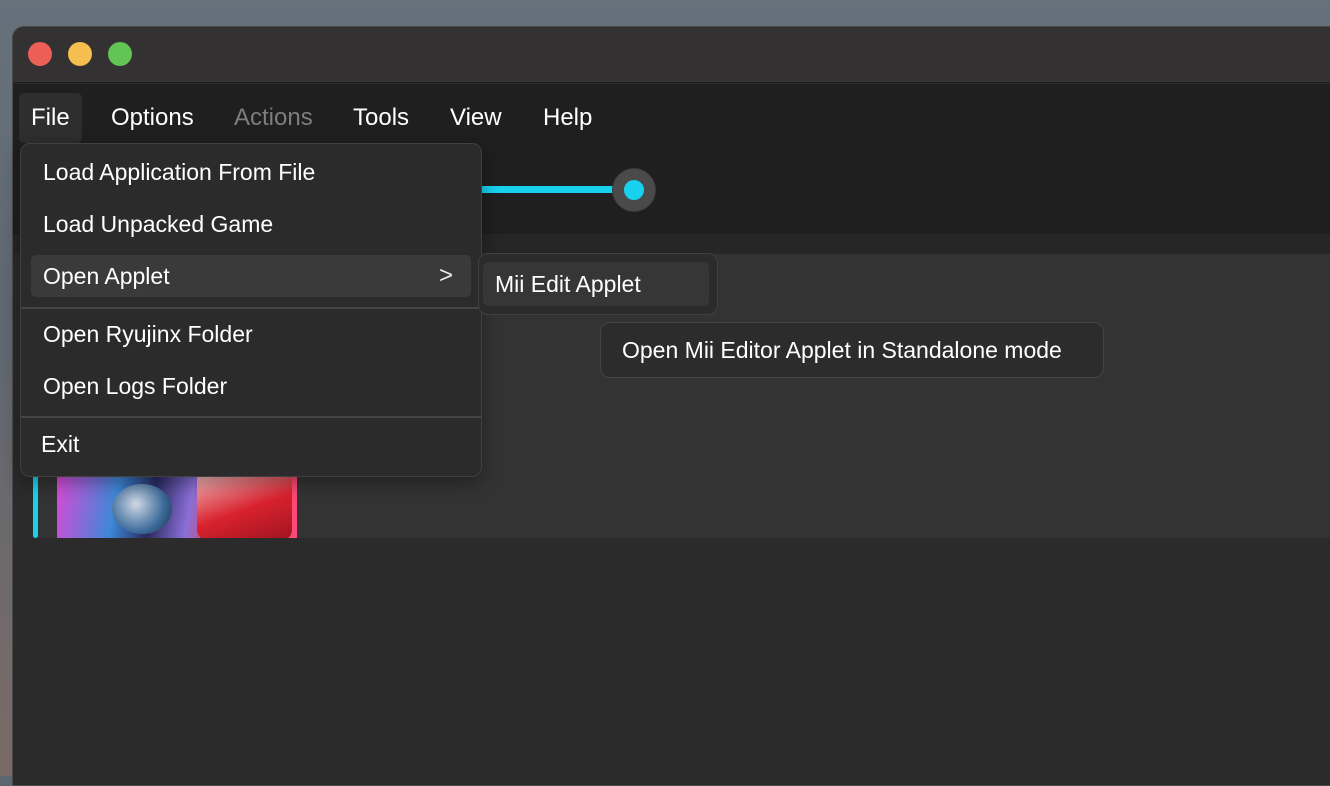 This screenshot has height=786, width=1330. What do you see at coordinates (120, 54) in the screenshot?
I see `maximize-window-button` at bounding box center [120, 54].